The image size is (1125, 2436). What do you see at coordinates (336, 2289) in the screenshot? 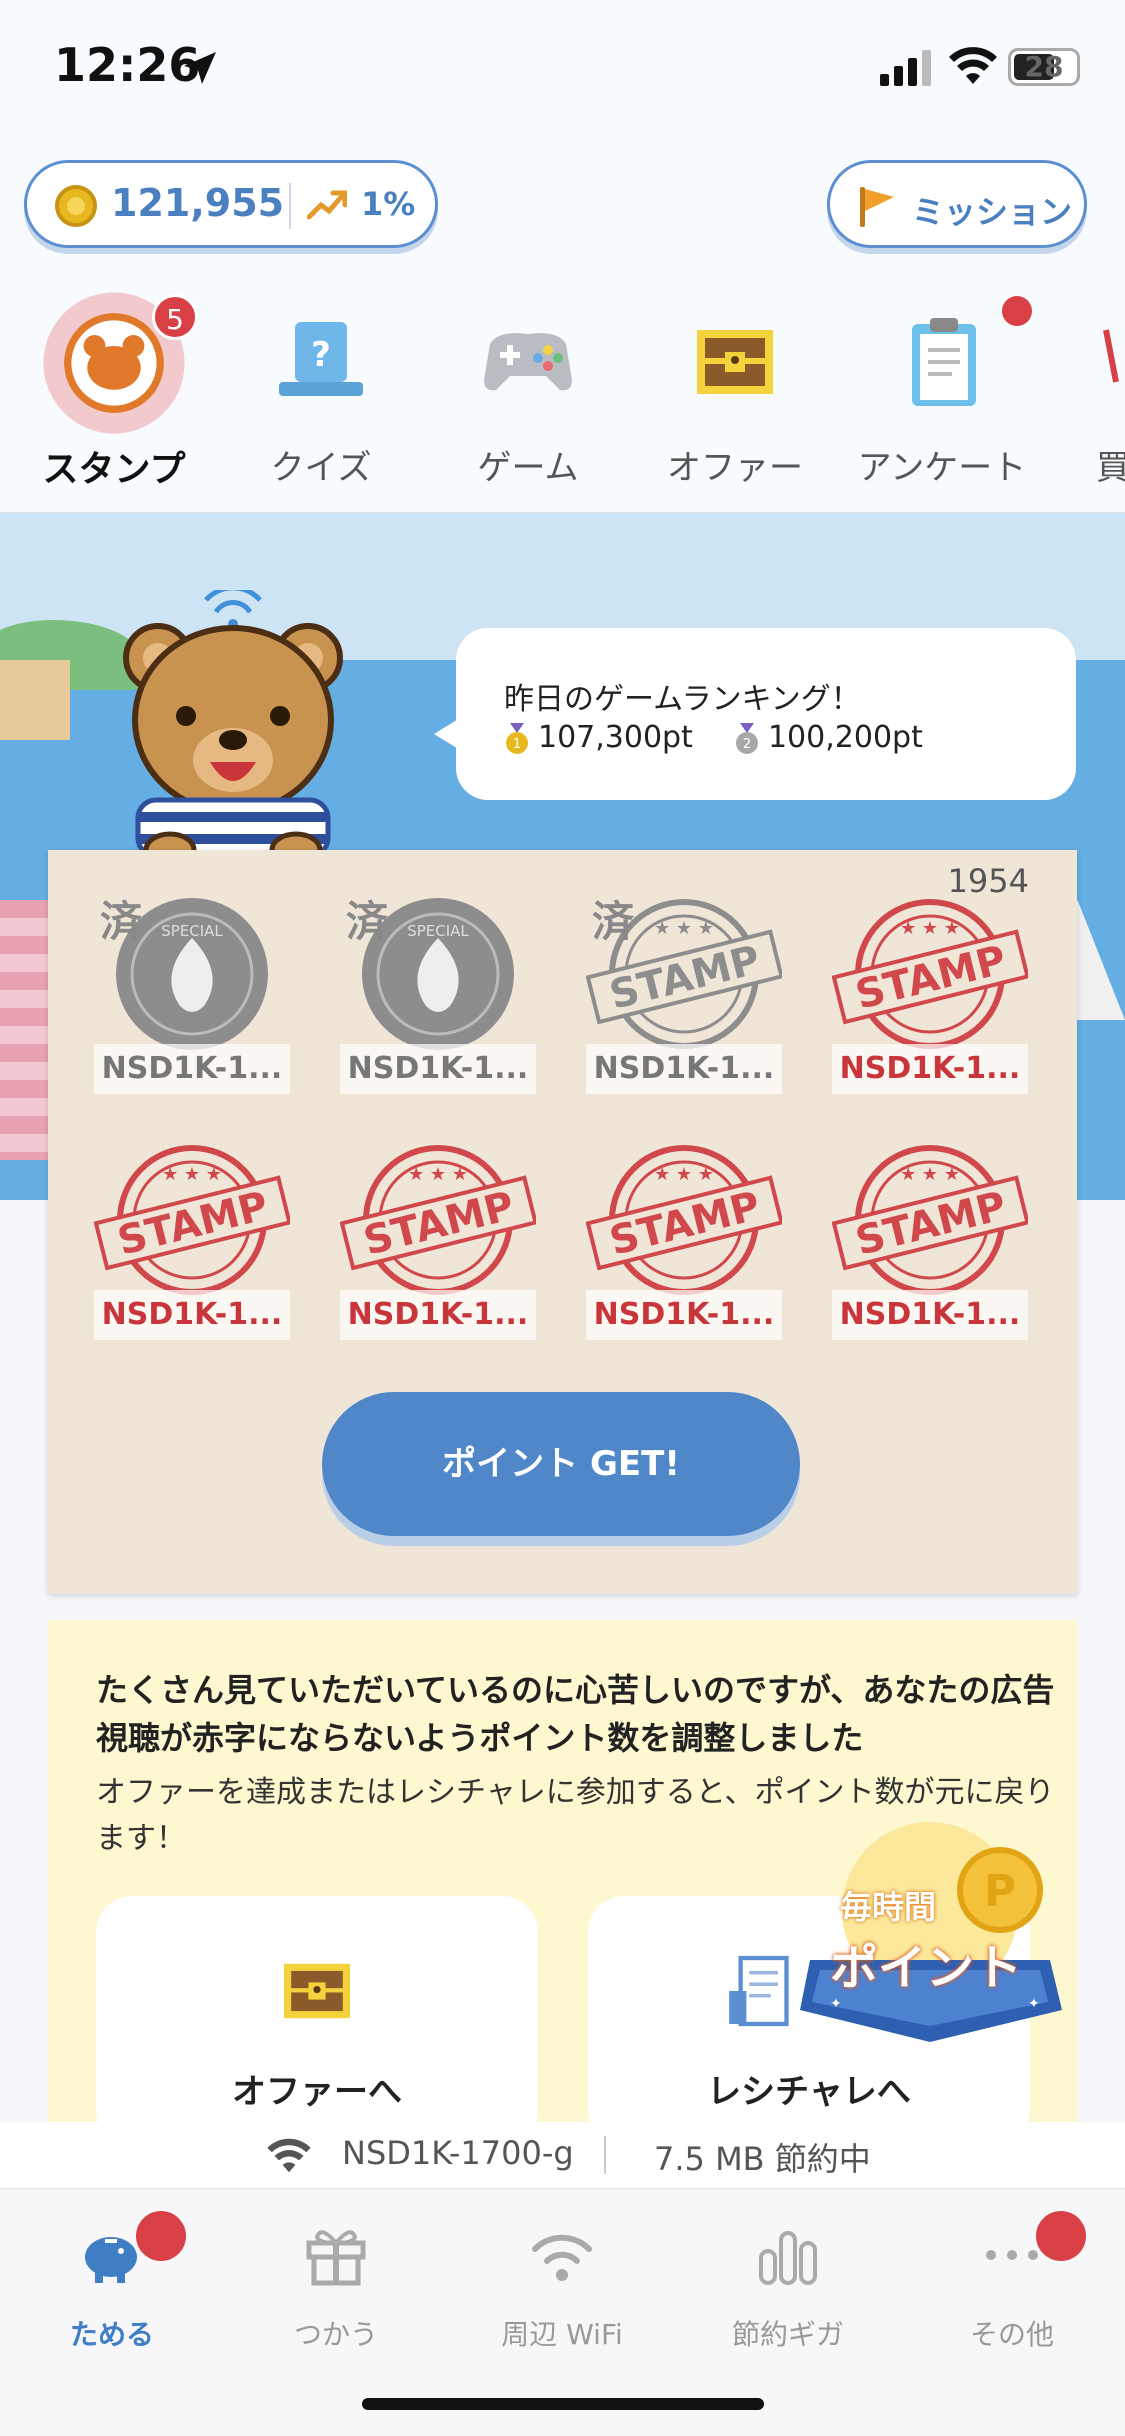
I see `tab-use: つかう` at bounding box center [336, 2289].